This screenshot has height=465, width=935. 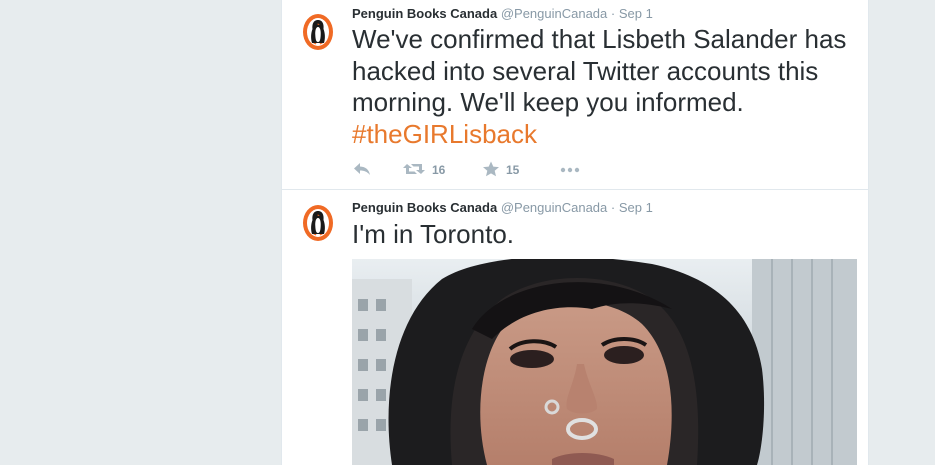 I want to click on reply-icon, so click(x=362, y=170).